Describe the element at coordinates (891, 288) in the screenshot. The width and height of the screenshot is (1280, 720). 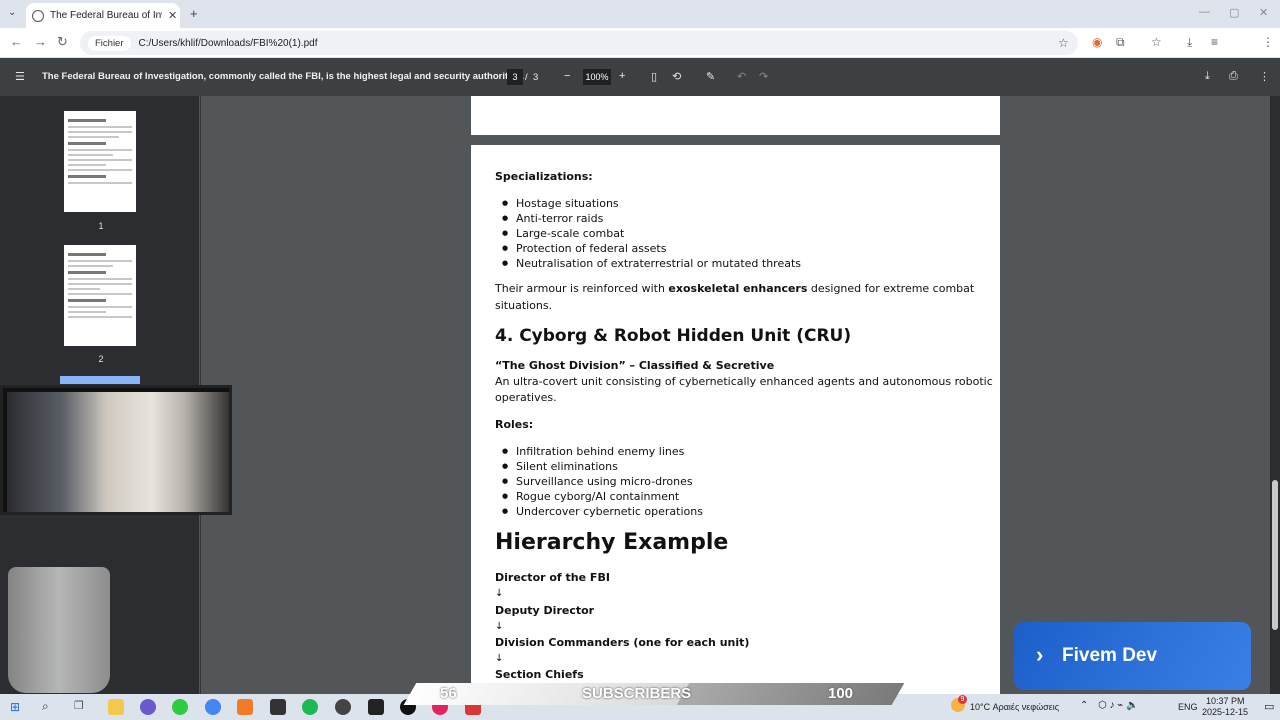
I see `armour-text-end: designed for extreme combat` at that location.